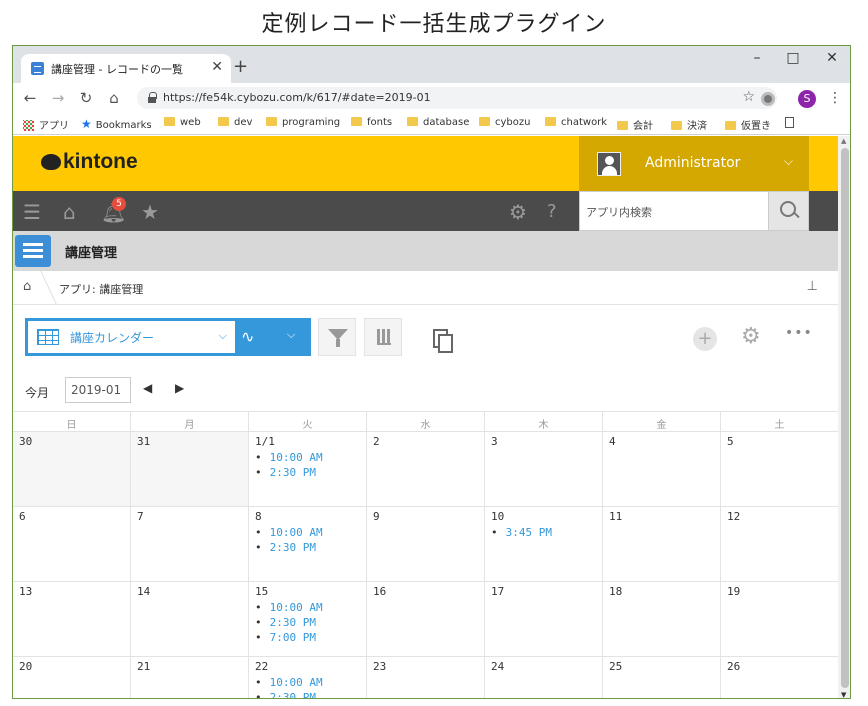 The image size is (868, 706). Describe the element at coordinates (438, 122) in the screenshot. I see `bookmark-database: database` at that location.